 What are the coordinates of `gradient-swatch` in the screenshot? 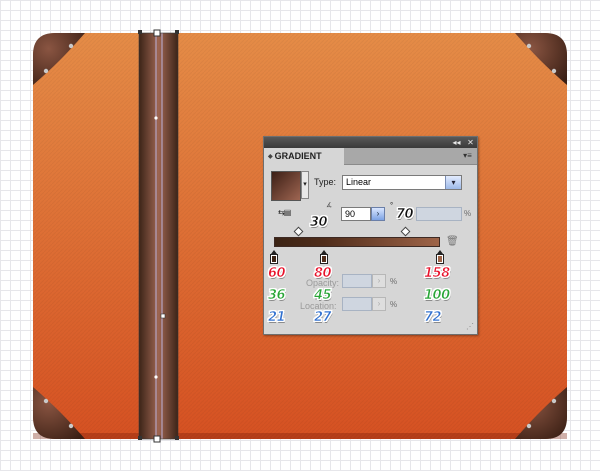 It's located at (286, 186).